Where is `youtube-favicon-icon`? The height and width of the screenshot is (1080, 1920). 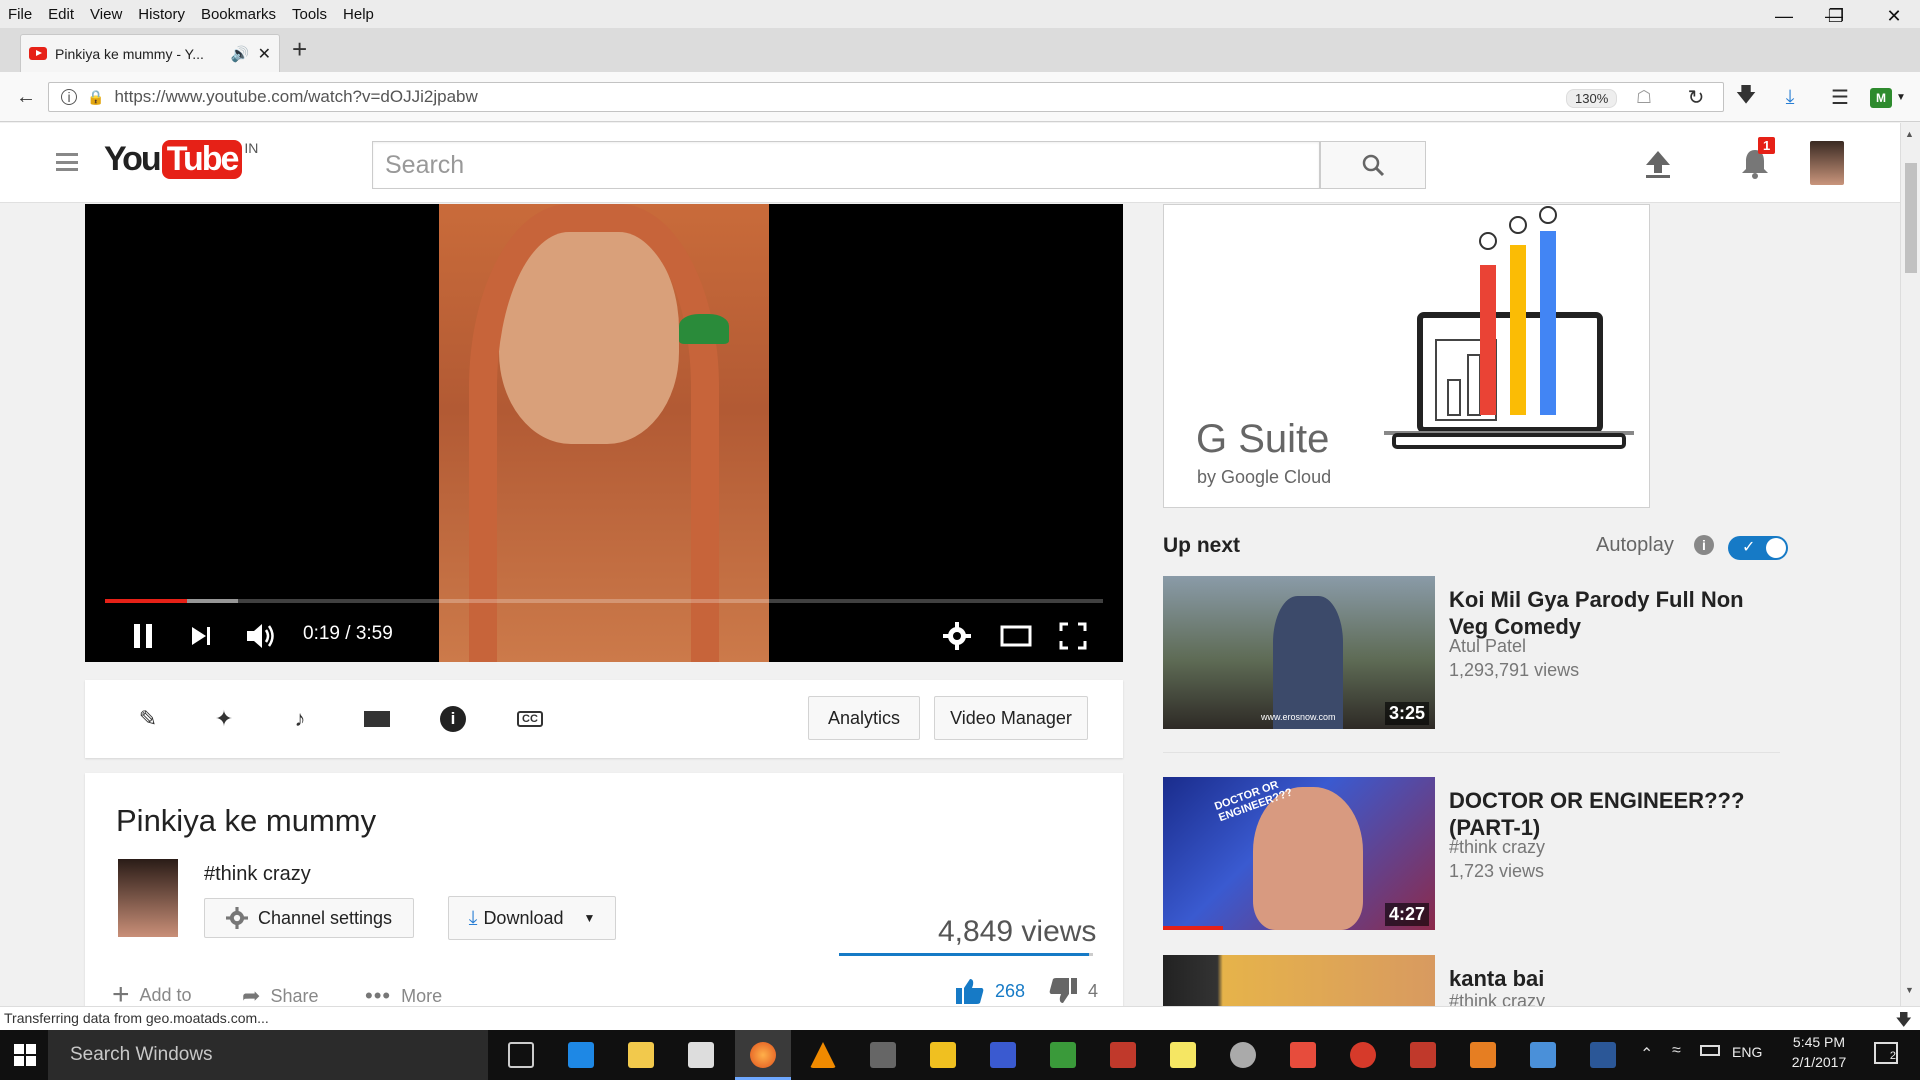 youtube-favicon-icon is located at coordinates (38, 53).